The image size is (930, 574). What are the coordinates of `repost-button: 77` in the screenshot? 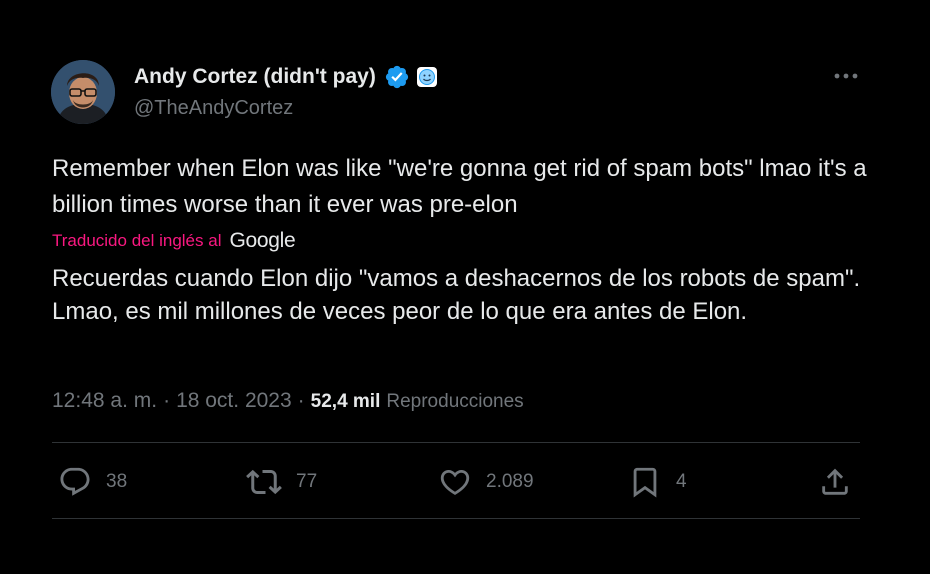 It's located at (281, 482).